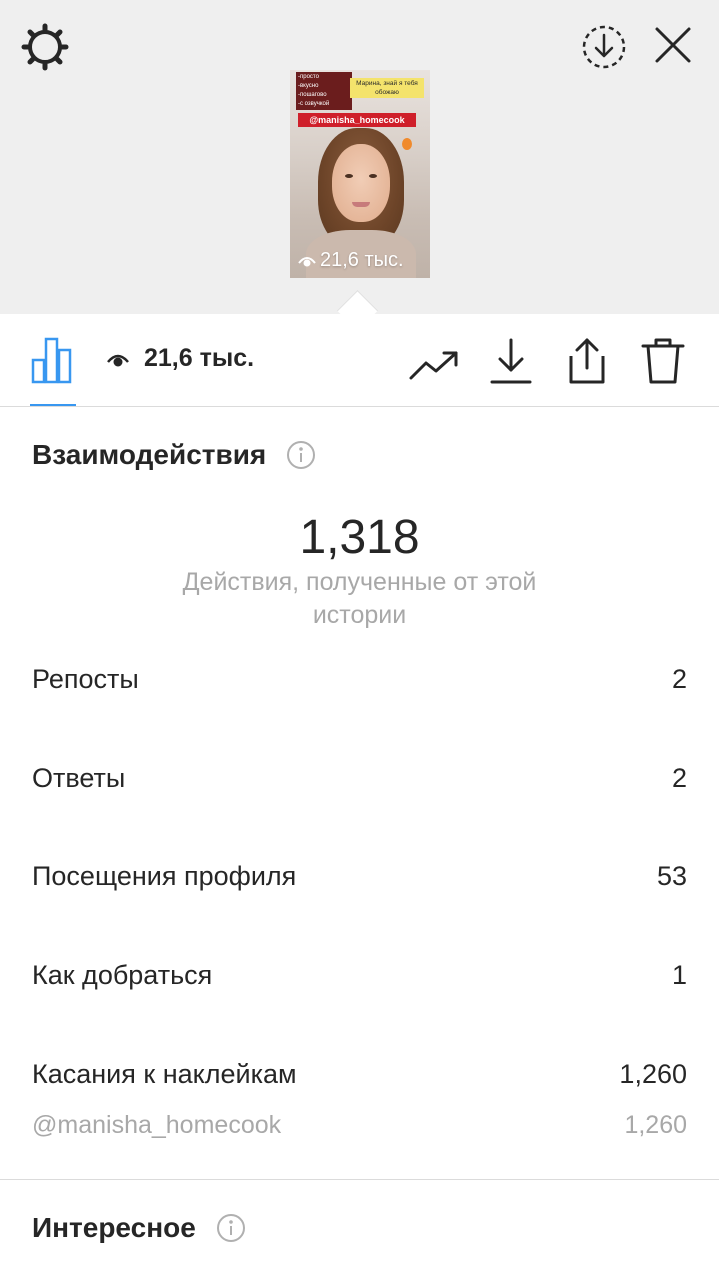 This screenshot has width=719, height=1280. I want to click on stat-row-sticker-taps: Касания к наклейкам 1,260, so click(359, 1074).